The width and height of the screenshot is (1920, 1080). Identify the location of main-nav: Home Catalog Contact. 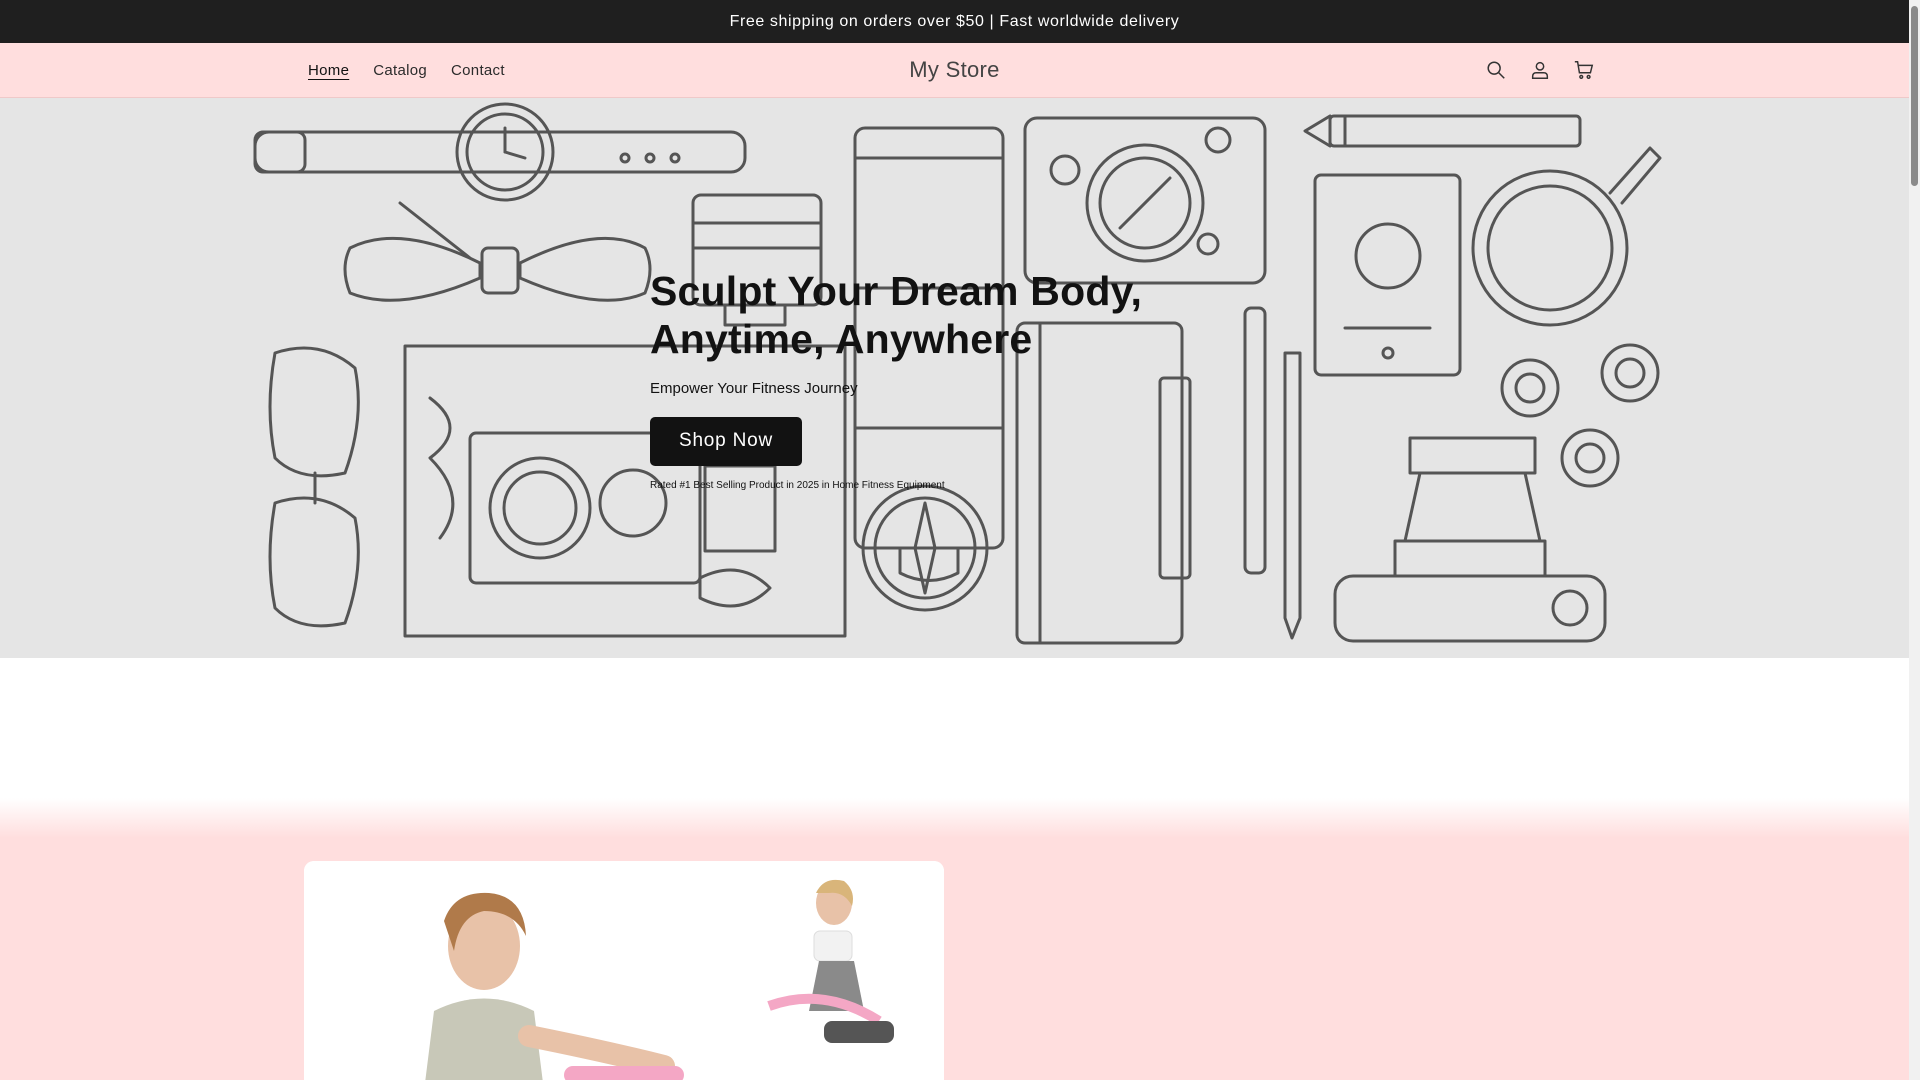
(406, 70).